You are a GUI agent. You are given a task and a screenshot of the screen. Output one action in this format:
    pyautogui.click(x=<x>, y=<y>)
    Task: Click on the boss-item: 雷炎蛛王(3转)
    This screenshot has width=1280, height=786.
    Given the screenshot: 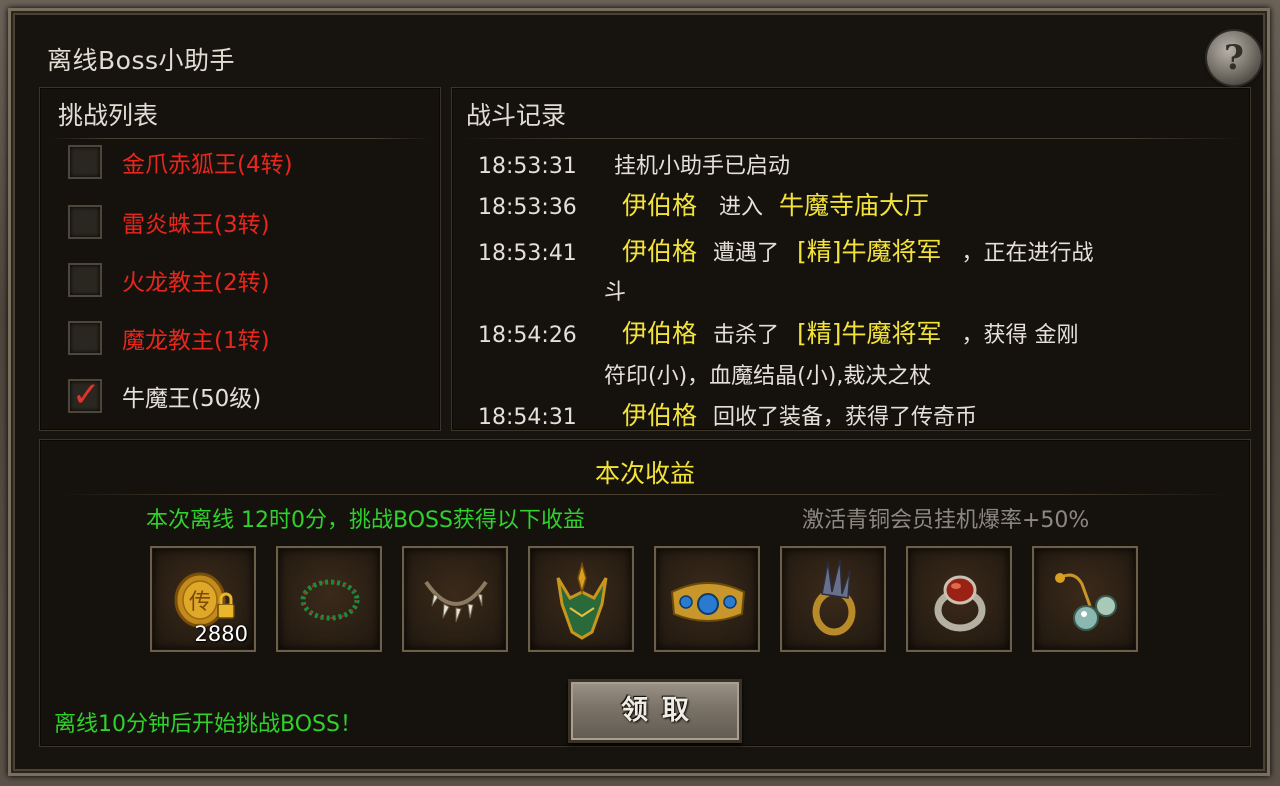 What is the action you would take?
    pyautogui.click(x=169, y=222)
    